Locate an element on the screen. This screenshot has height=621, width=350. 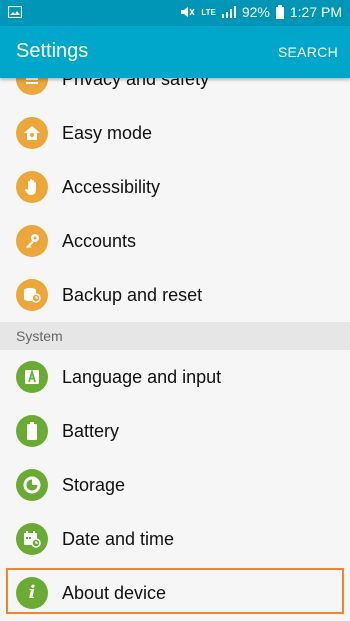
section-header-label: System is located at coordinates (39, 336).